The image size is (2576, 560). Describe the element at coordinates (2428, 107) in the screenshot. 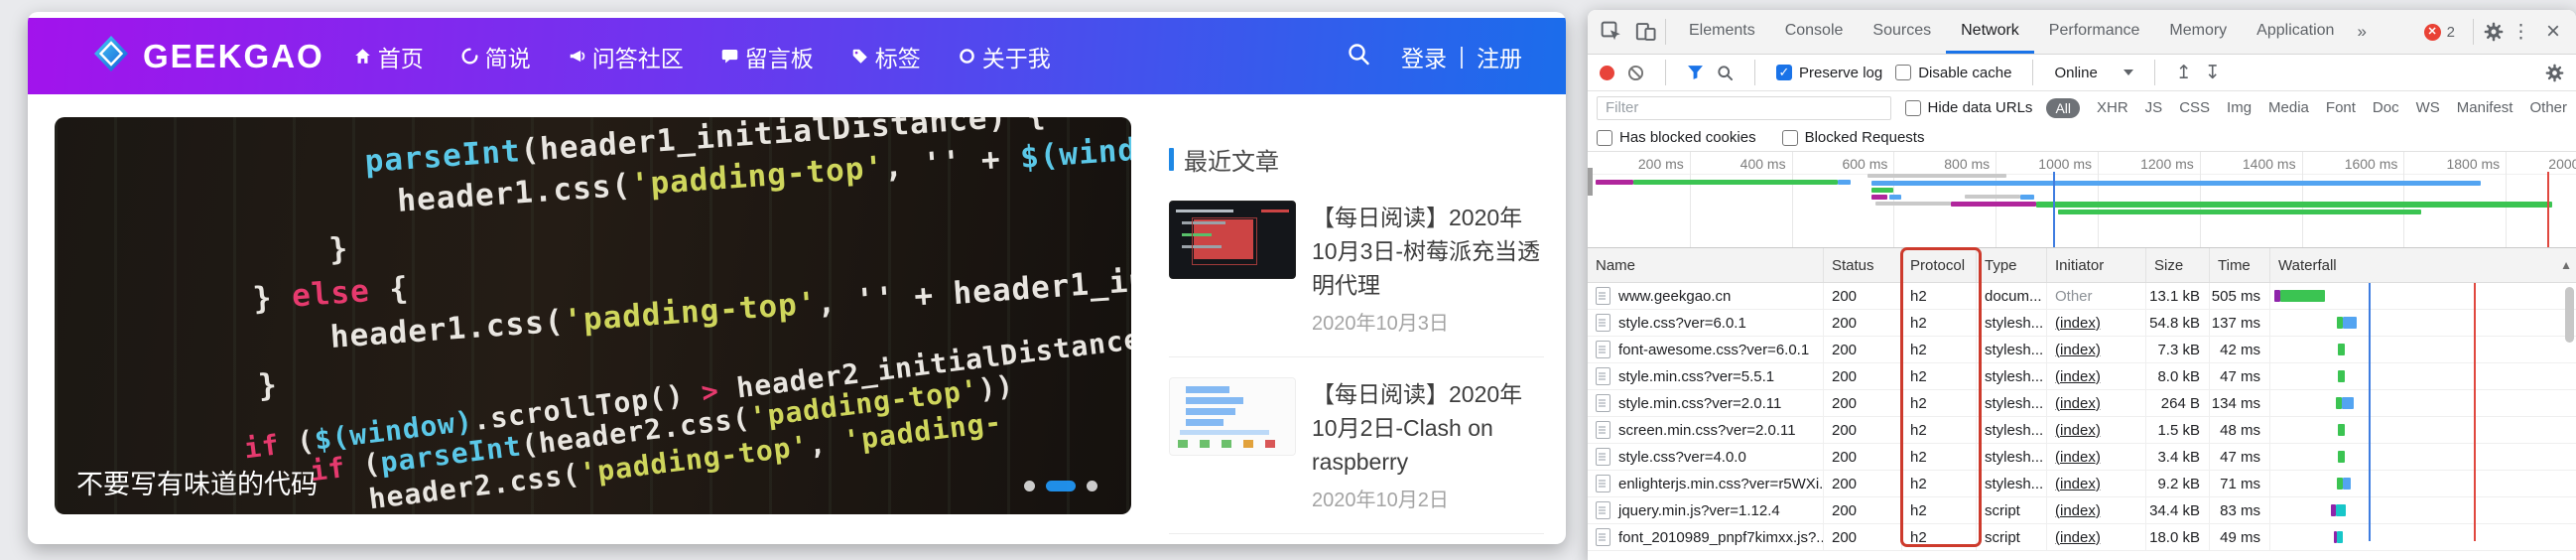

I see `filter-chip-ws: WS` at that location.